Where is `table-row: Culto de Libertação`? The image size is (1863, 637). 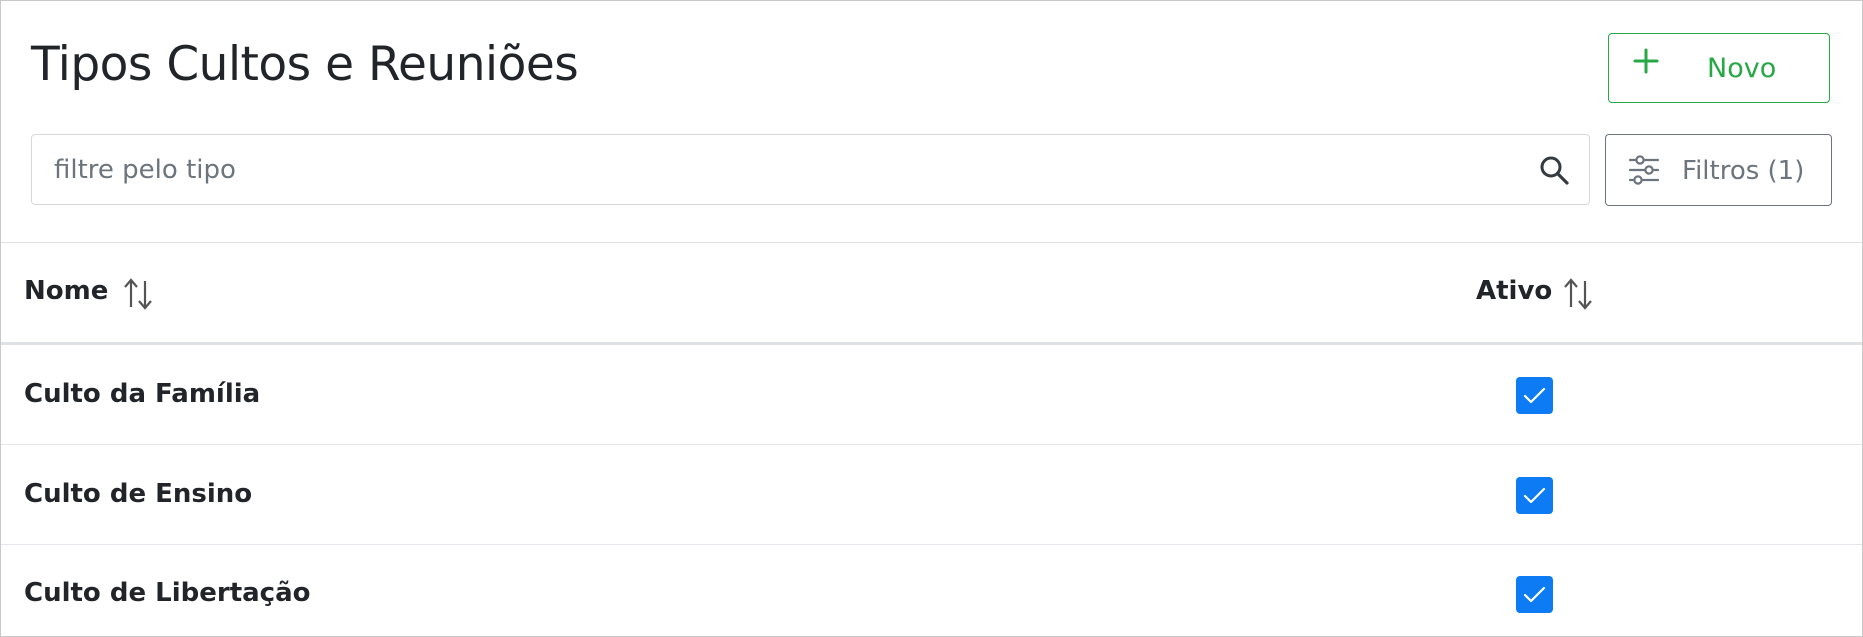
table-row: Culto de Libertação is located at coordinates (931, 590).